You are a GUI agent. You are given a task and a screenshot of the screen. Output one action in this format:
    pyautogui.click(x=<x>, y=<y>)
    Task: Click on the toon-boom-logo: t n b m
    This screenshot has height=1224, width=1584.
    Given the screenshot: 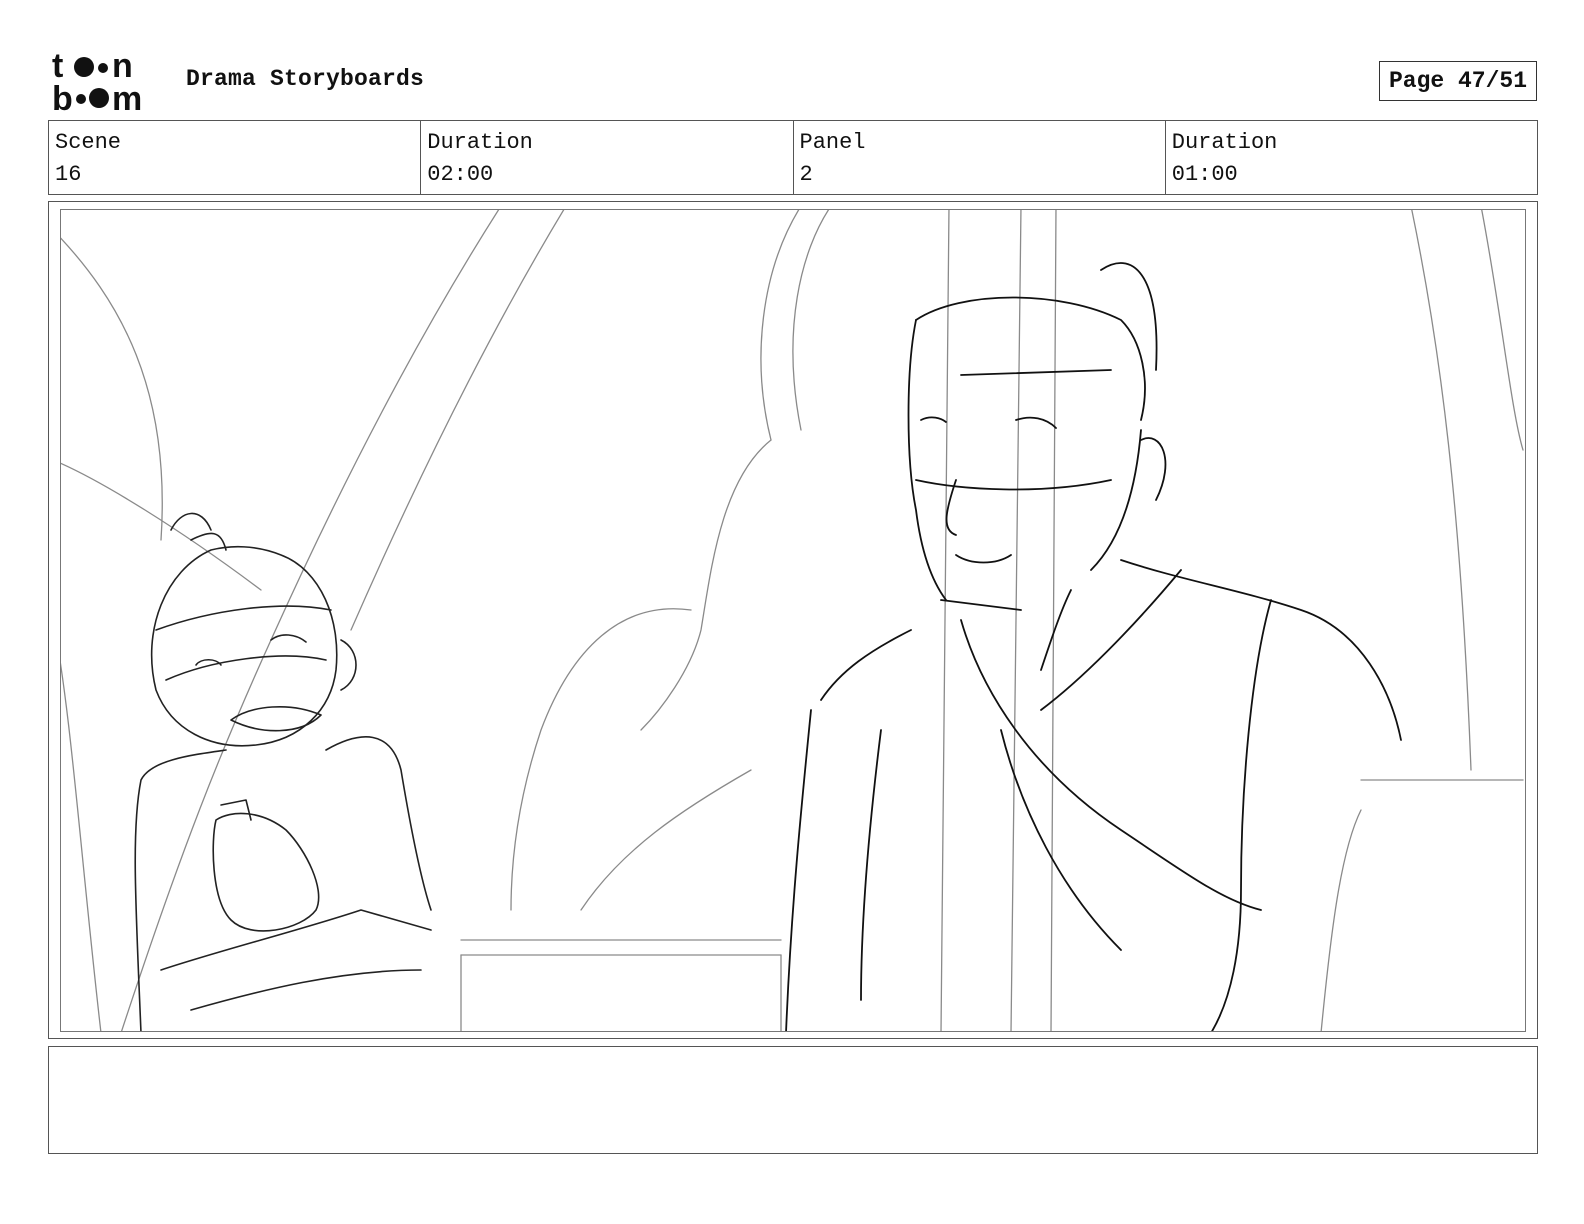 What is the action you would take?
    pyautogui.click(x=108, y=82)
    